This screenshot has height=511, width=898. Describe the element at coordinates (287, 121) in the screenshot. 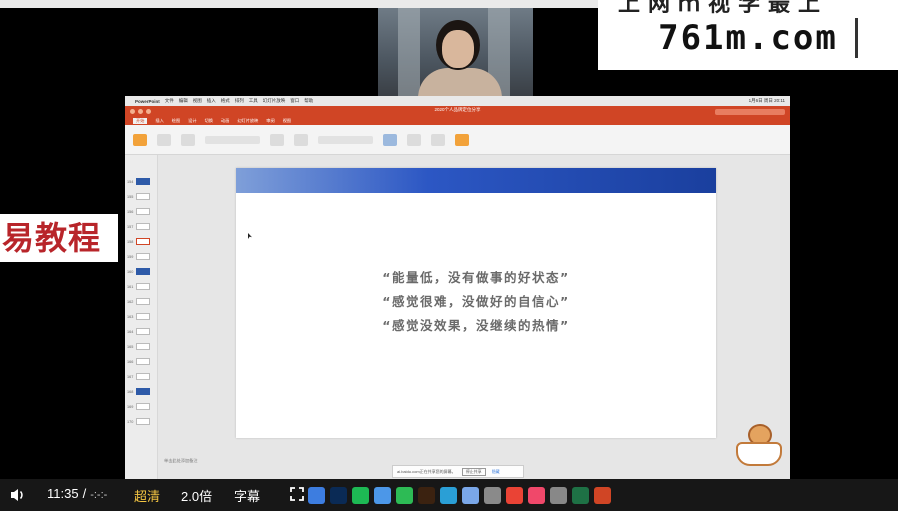

I see `tab-view: 视图` at that location.